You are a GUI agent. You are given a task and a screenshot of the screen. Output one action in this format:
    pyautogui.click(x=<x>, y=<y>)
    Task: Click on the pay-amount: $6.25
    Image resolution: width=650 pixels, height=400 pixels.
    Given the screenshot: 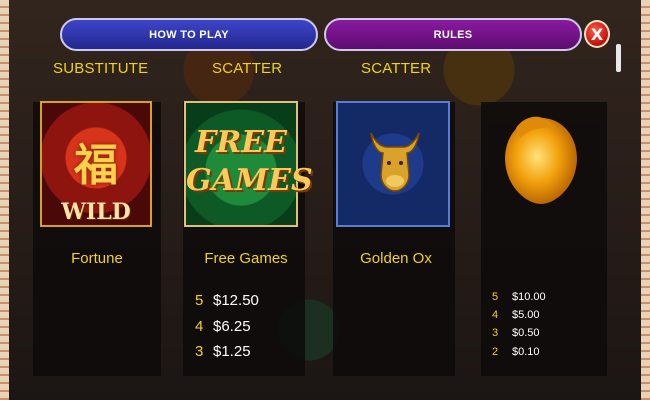 What is the action you would take?
    pyautogui.click(x=232, y=326)
    